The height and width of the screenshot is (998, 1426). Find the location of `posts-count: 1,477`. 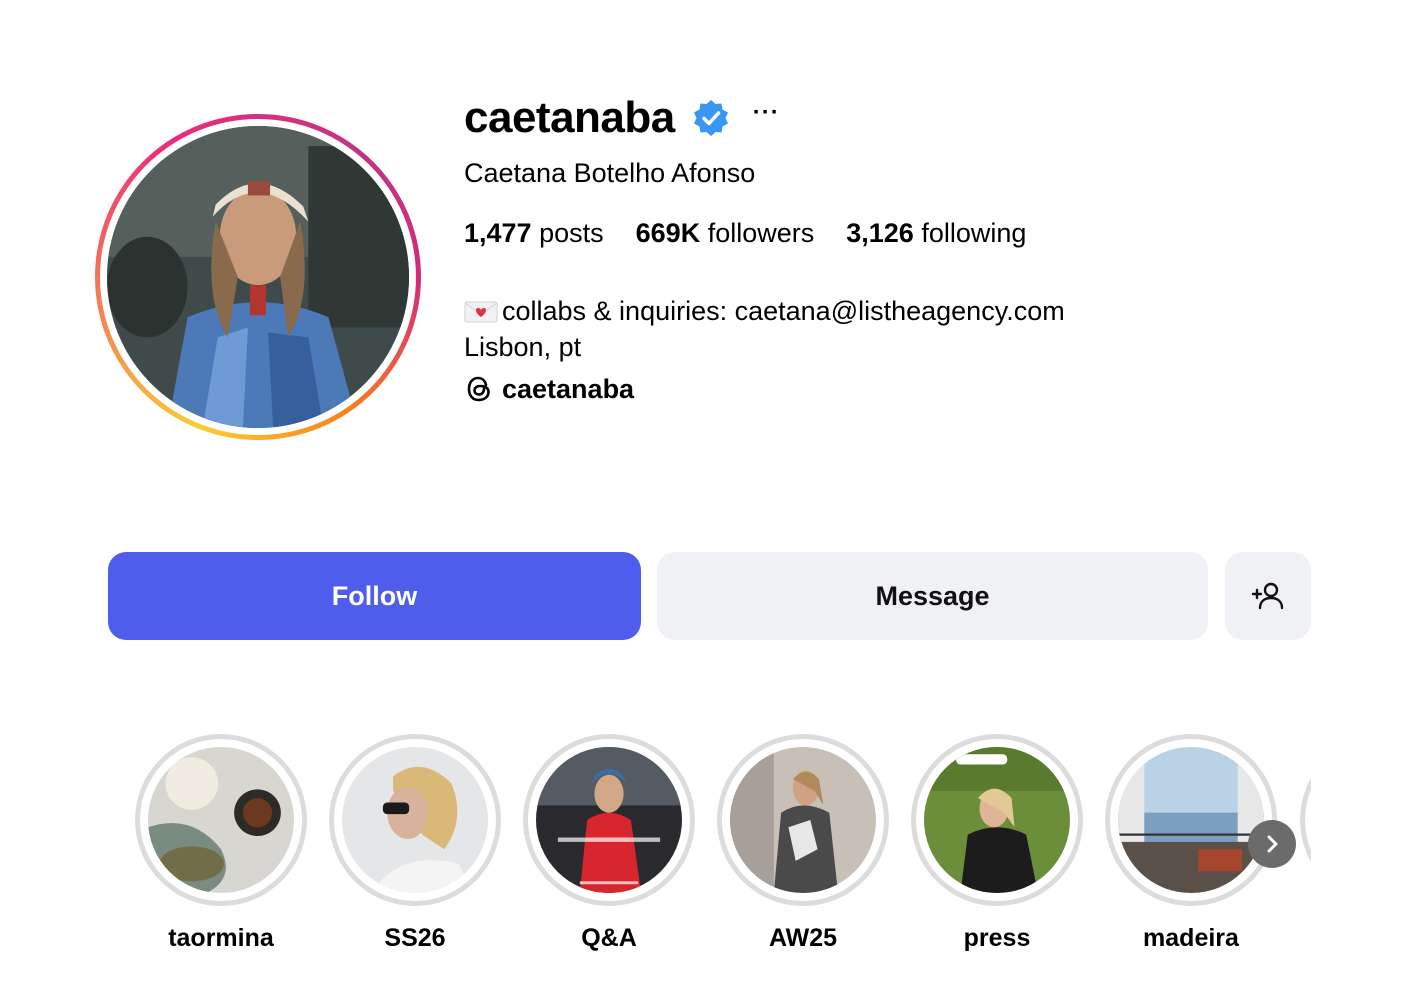

posts-count: 1,477 is located at coordinates (498, 233).